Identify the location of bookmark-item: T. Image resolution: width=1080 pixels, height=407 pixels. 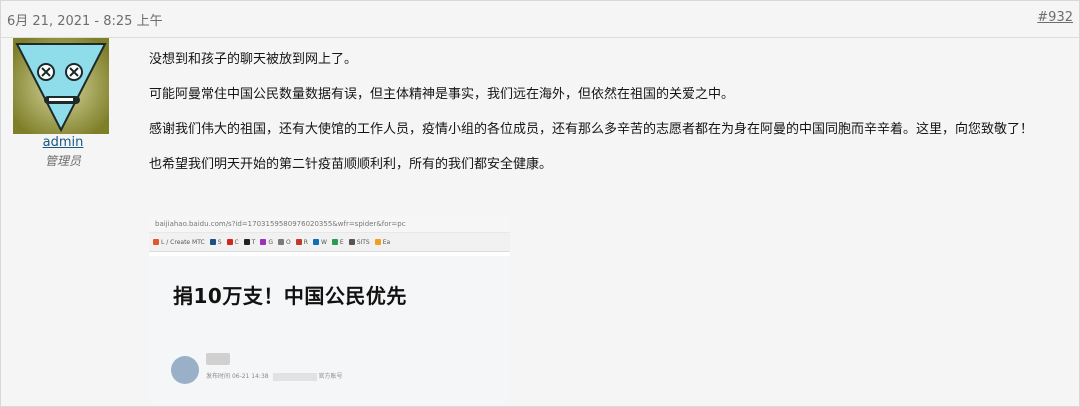
(249, 242).